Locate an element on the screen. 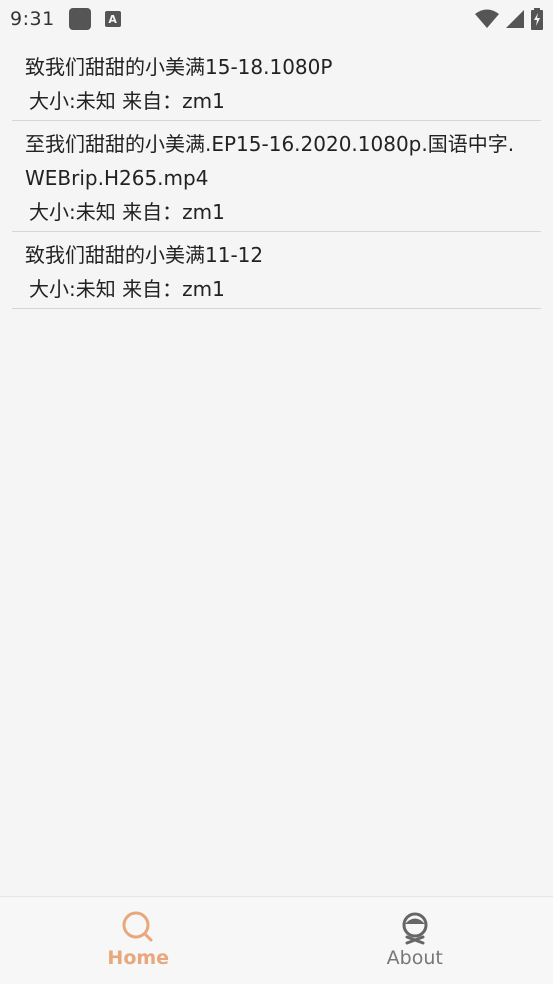 The height and width of the screenshot is (984, 553). nav-about-label: About is located at coordinates (414, 958).